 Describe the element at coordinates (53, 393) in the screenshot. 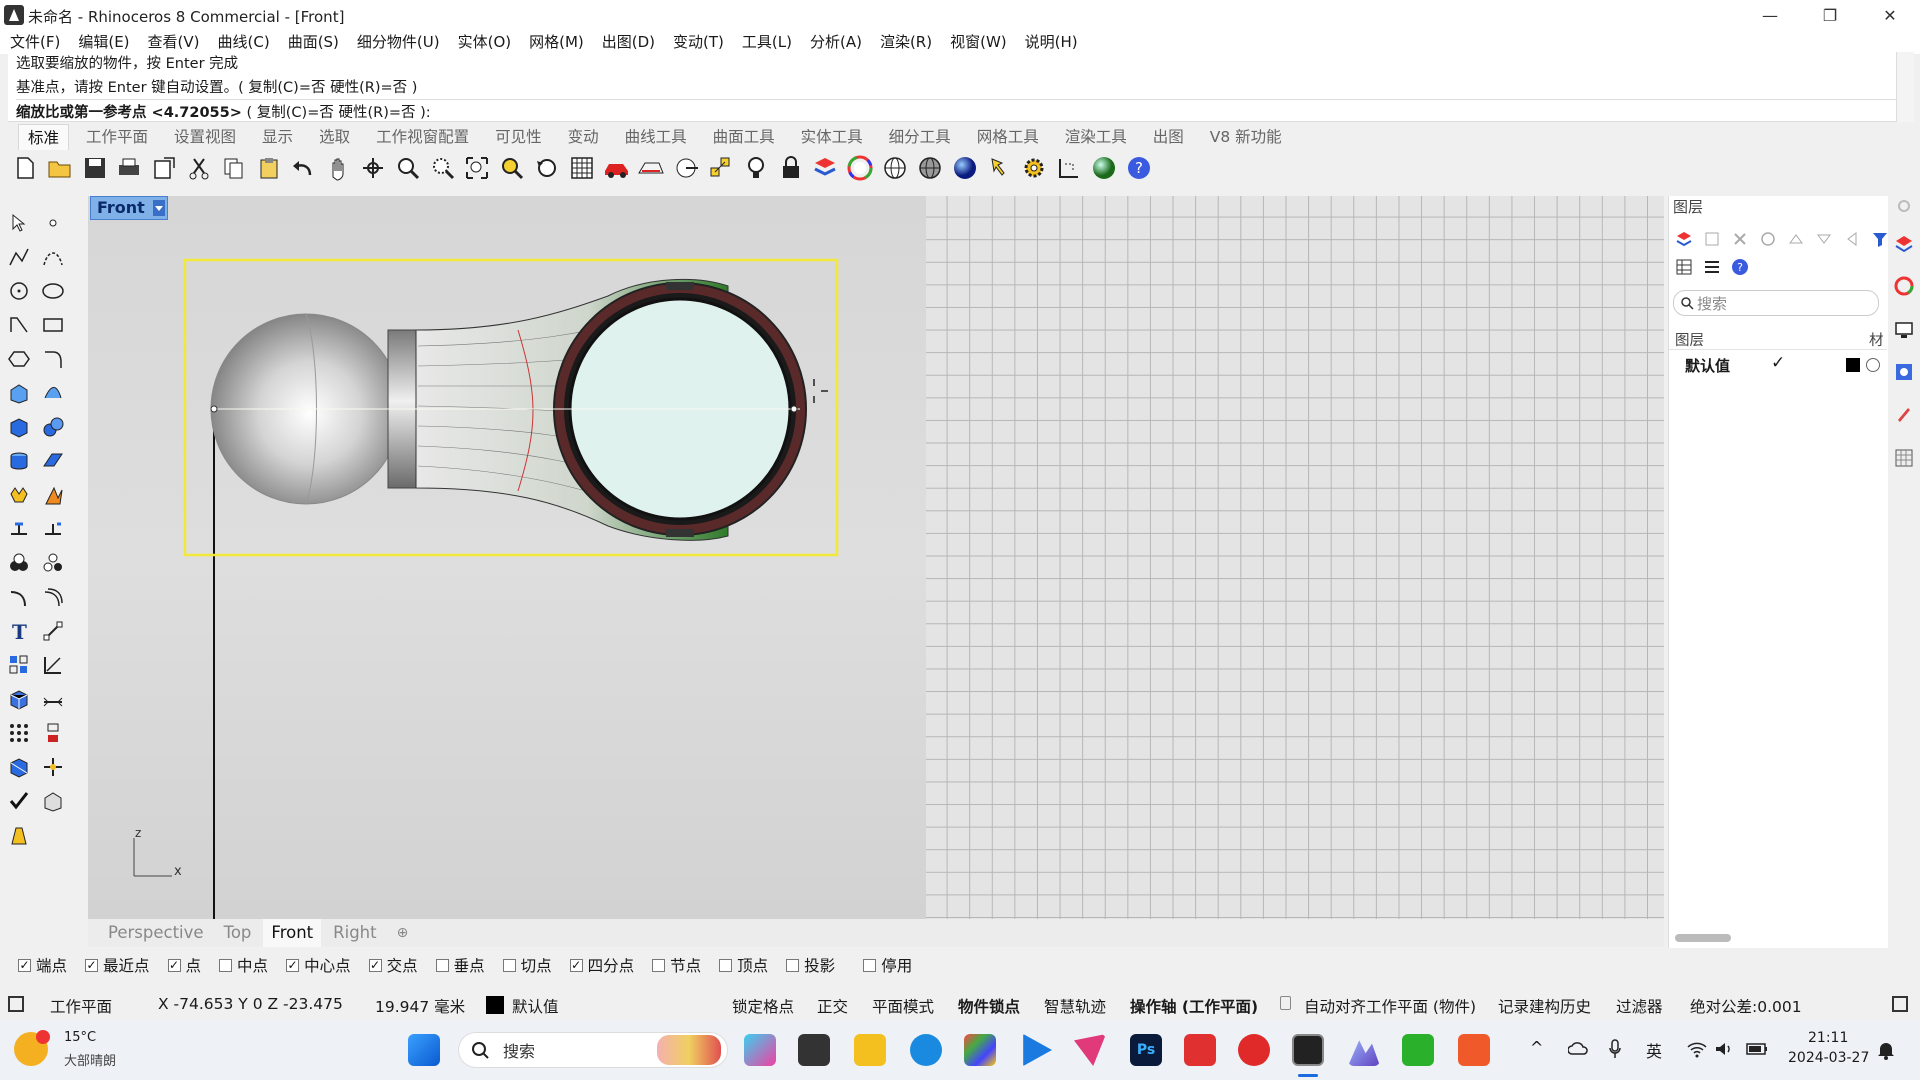

I see `loft-icon` at that location.